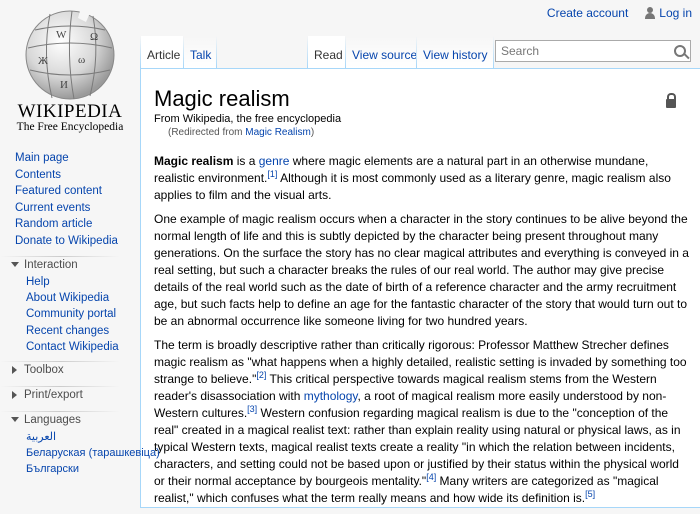  What do you see at coordinates (278, 132) in the screenshot?
I see `redirect-link: Magic Realism` at bounding box center [278, 132].